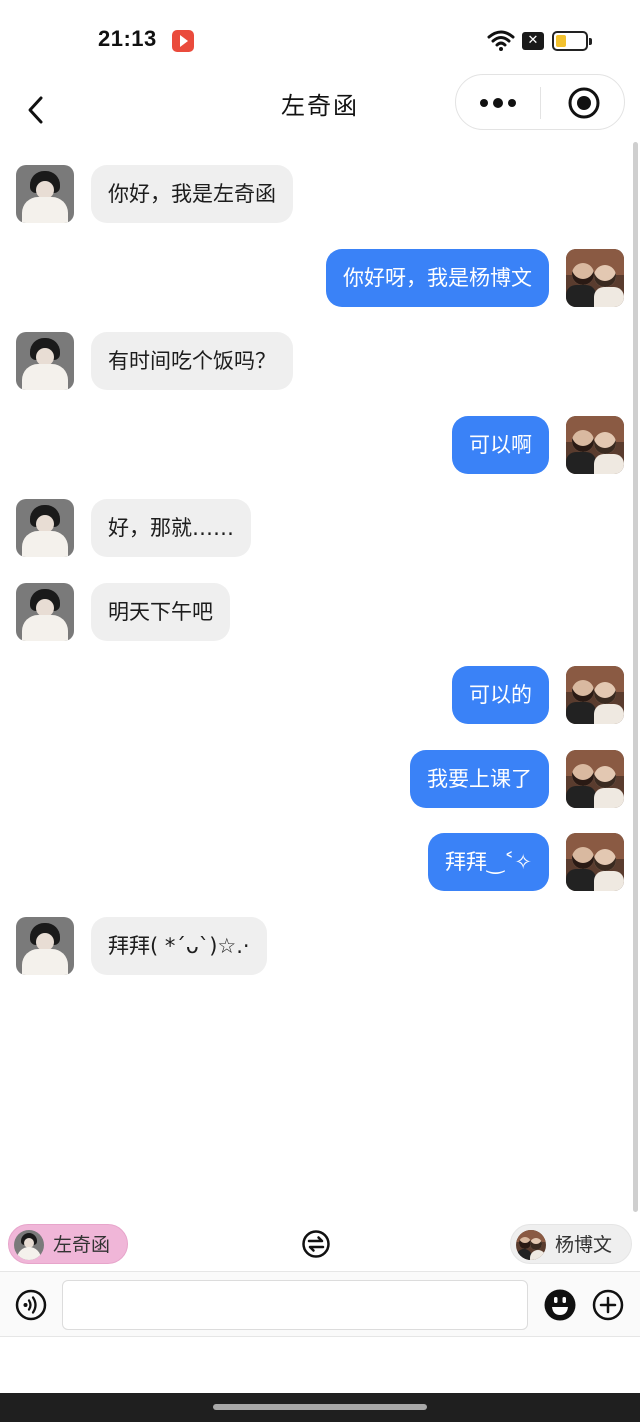 This screenshot has height=1422, width=640. What do you see at coordinates (316, 780) in the screenshot?
I see `message-row: 我要上课了` at bounding box center [316, 780].